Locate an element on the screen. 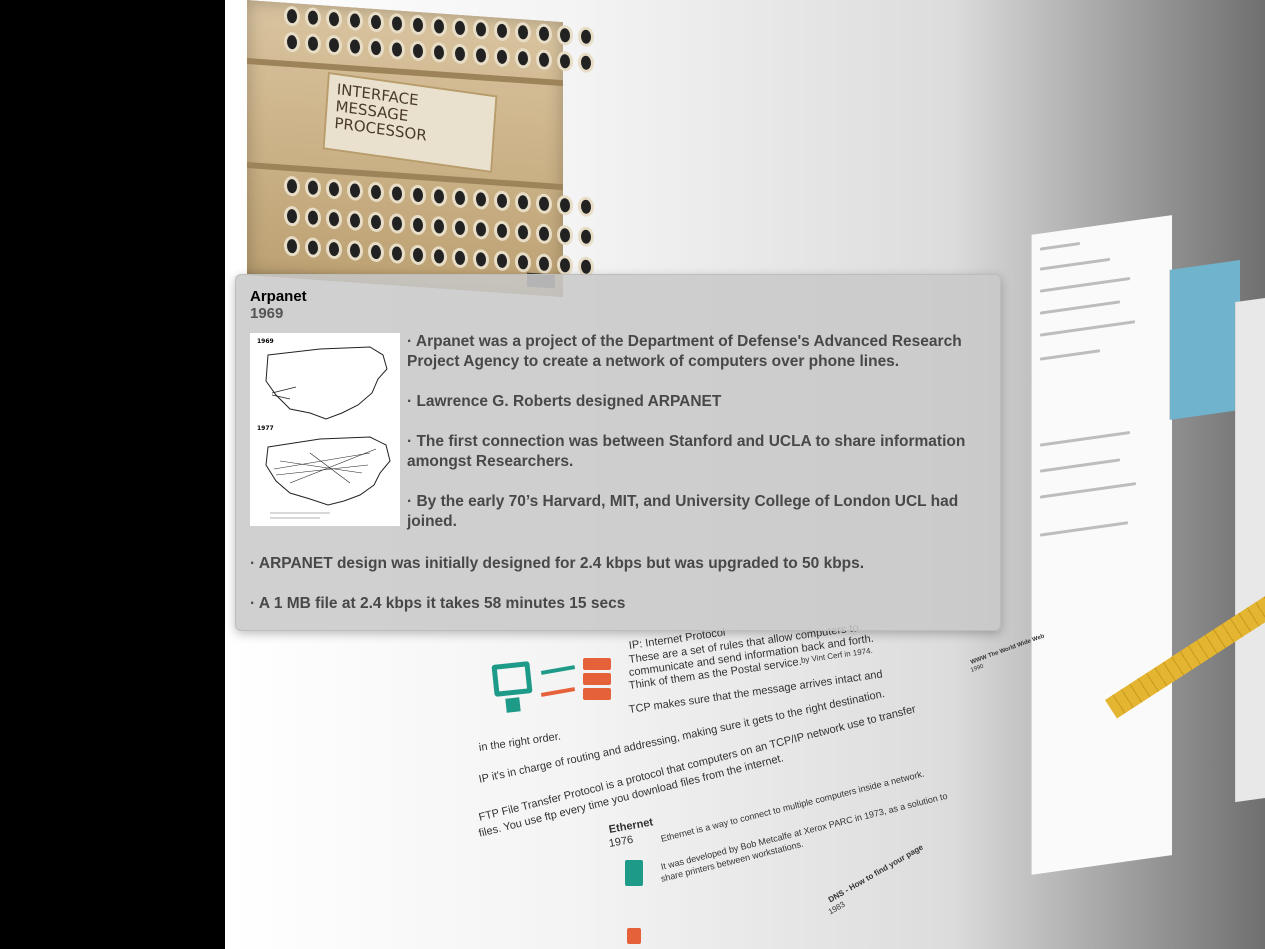  imp-machine-photo: INTERFACE MESSAGE PROCESSOR is located at coordinates (419, 149).